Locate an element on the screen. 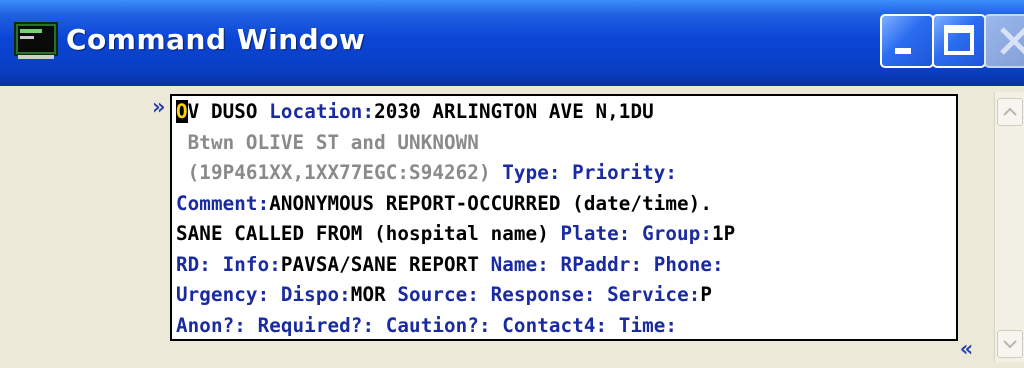  time-label: Time: is located at coordinates (642, 325).